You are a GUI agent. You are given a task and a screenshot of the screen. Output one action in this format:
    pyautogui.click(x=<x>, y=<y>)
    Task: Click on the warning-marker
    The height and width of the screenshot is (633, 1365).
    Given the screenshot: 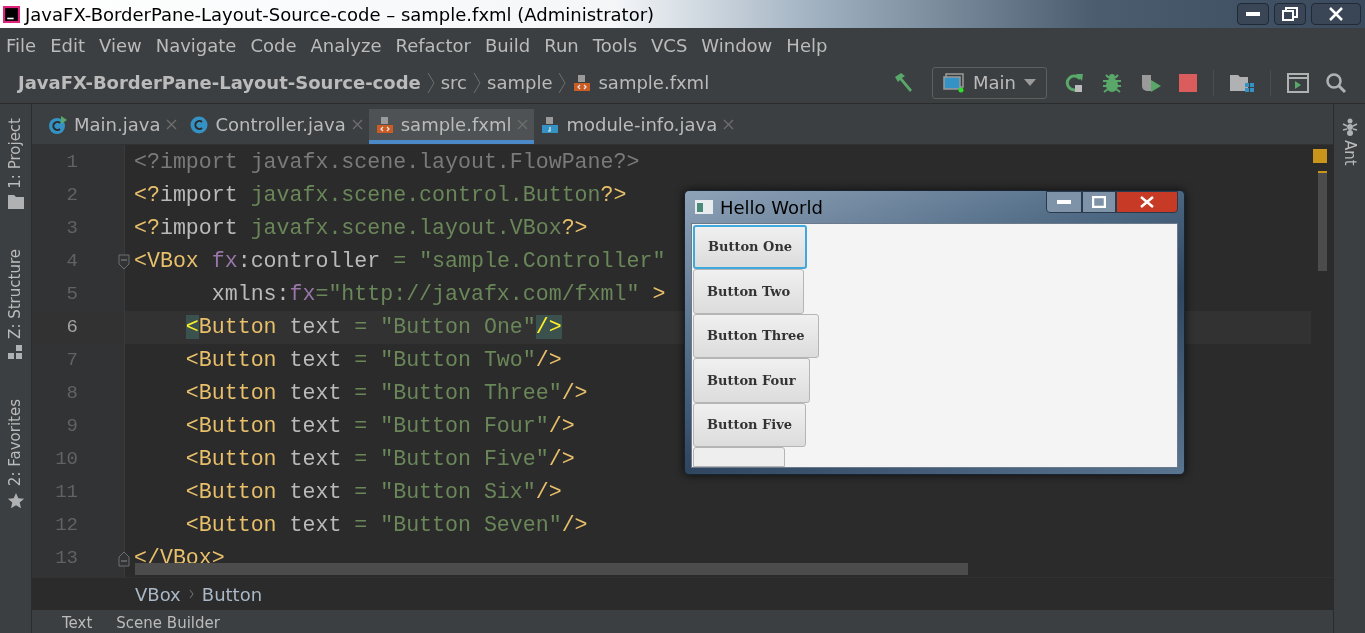 What is the action you would take?
    pyautogui.click(x=1320, y=156)
    